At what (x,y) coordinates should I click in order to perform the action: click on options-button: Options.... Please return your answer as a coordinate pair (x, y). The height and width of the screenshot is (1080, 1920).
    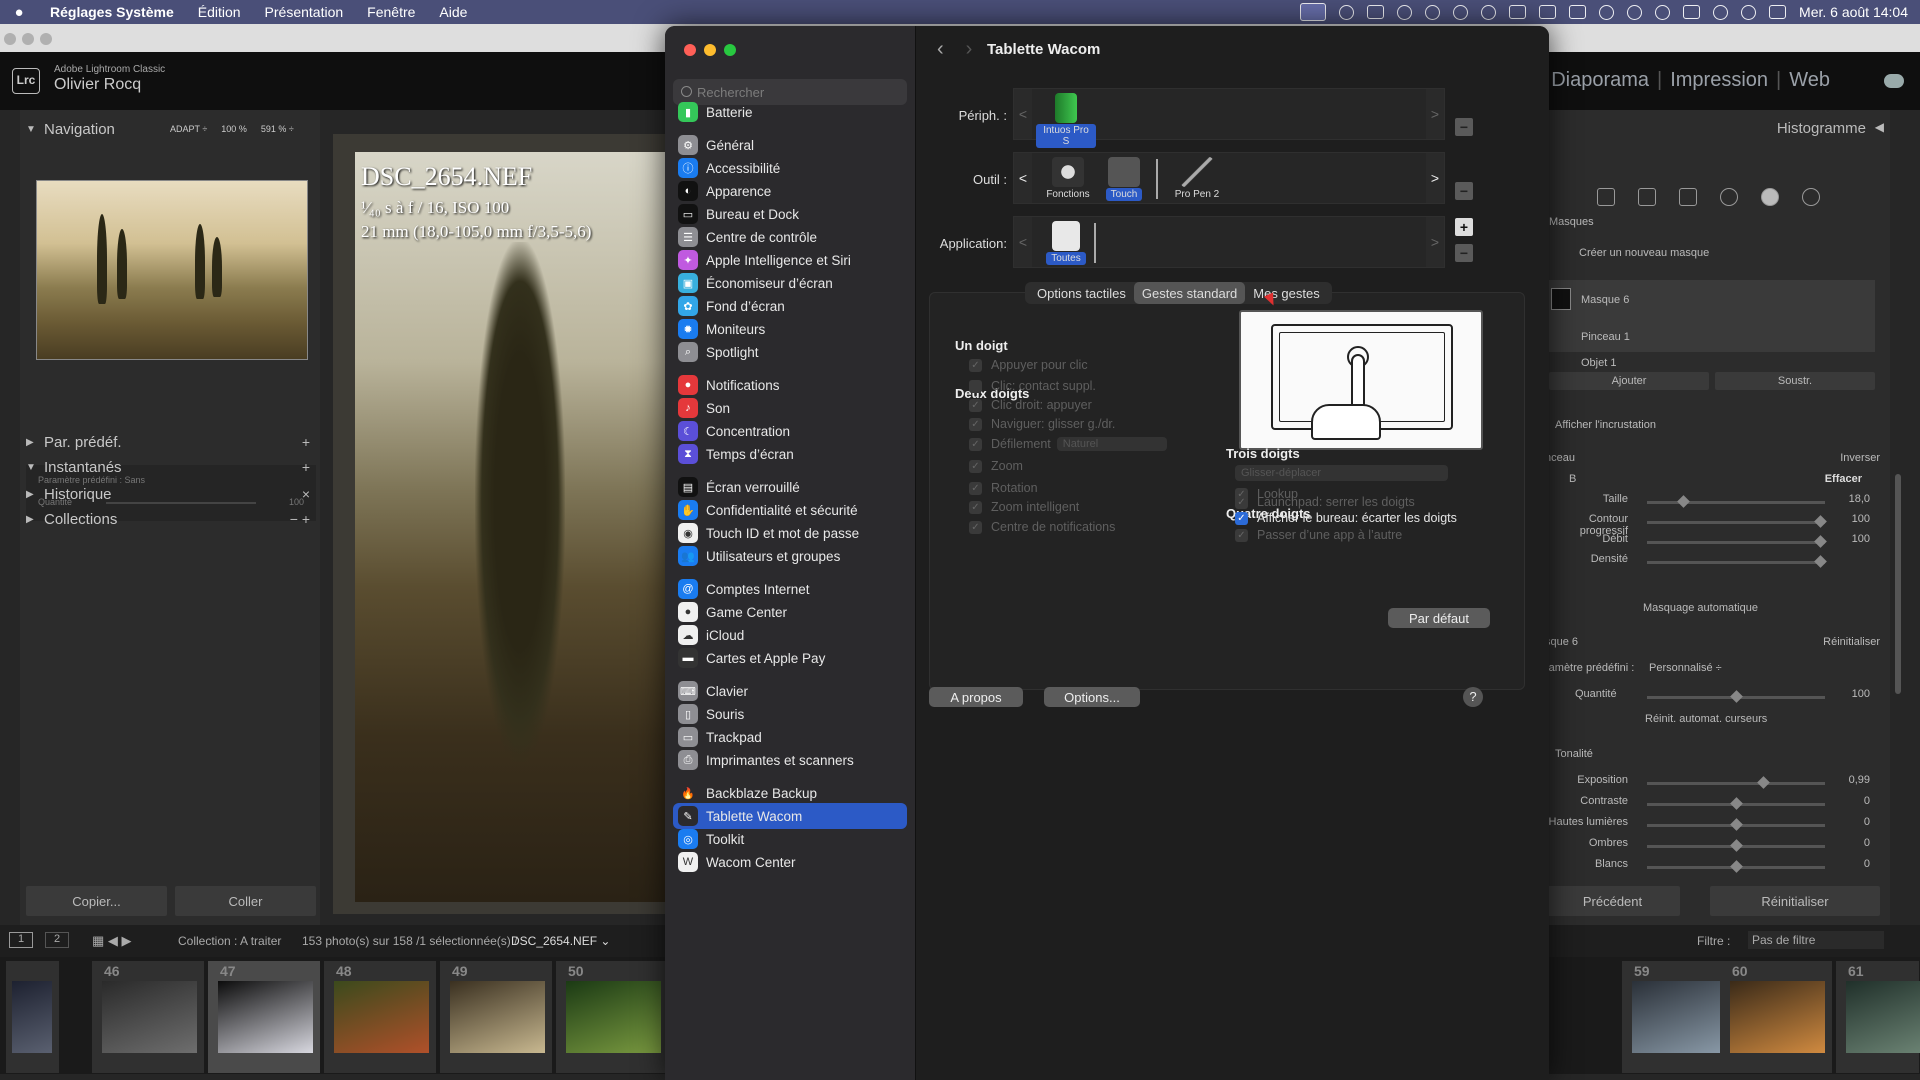
    Looking at the image, I should click on (1092, 697).